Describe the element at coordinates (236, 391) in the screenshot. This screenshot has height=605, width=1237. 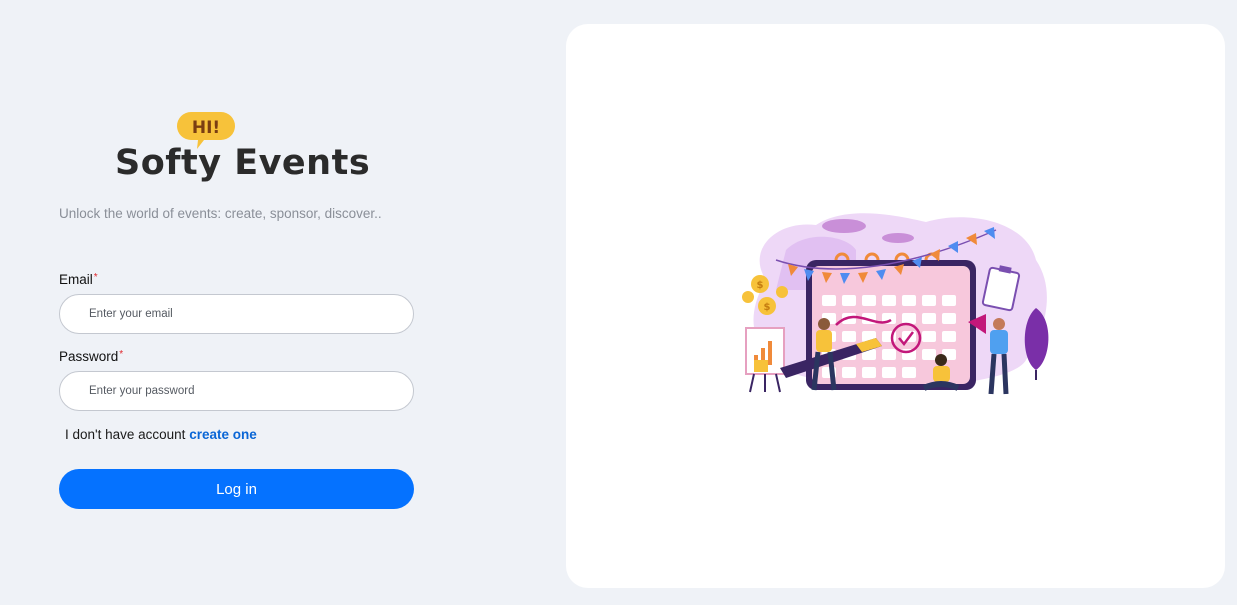
I see `password-field` at that location.